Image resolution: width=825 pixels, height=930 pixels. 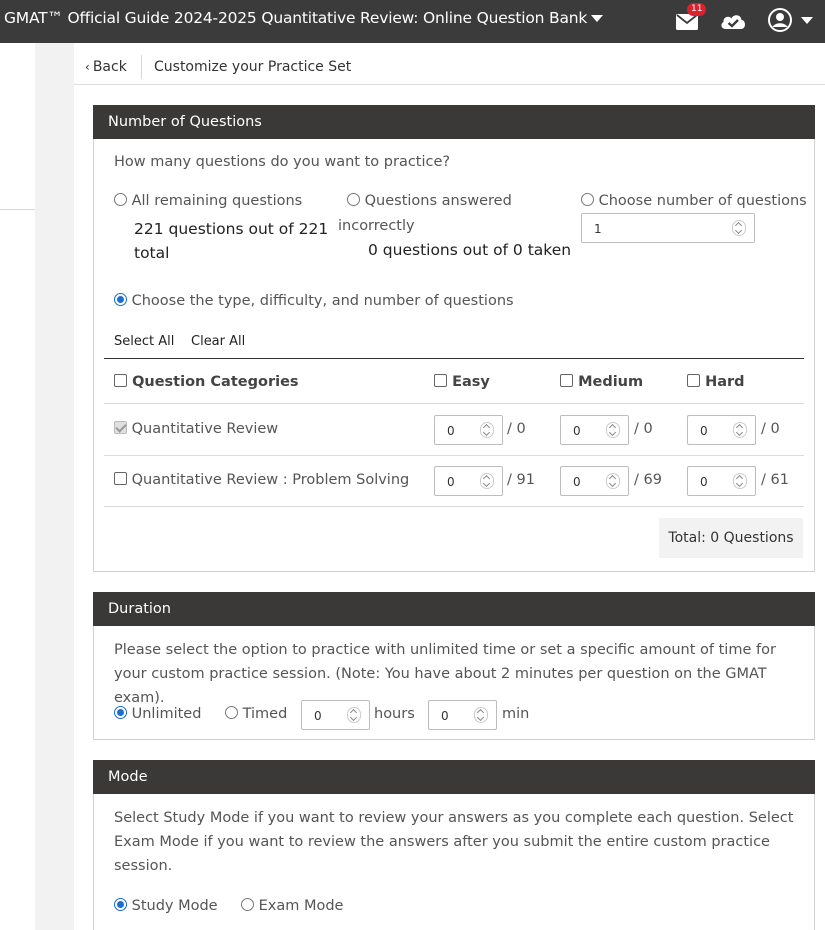 I want to click on header-hard: Hard, so click(x=716, y=382).